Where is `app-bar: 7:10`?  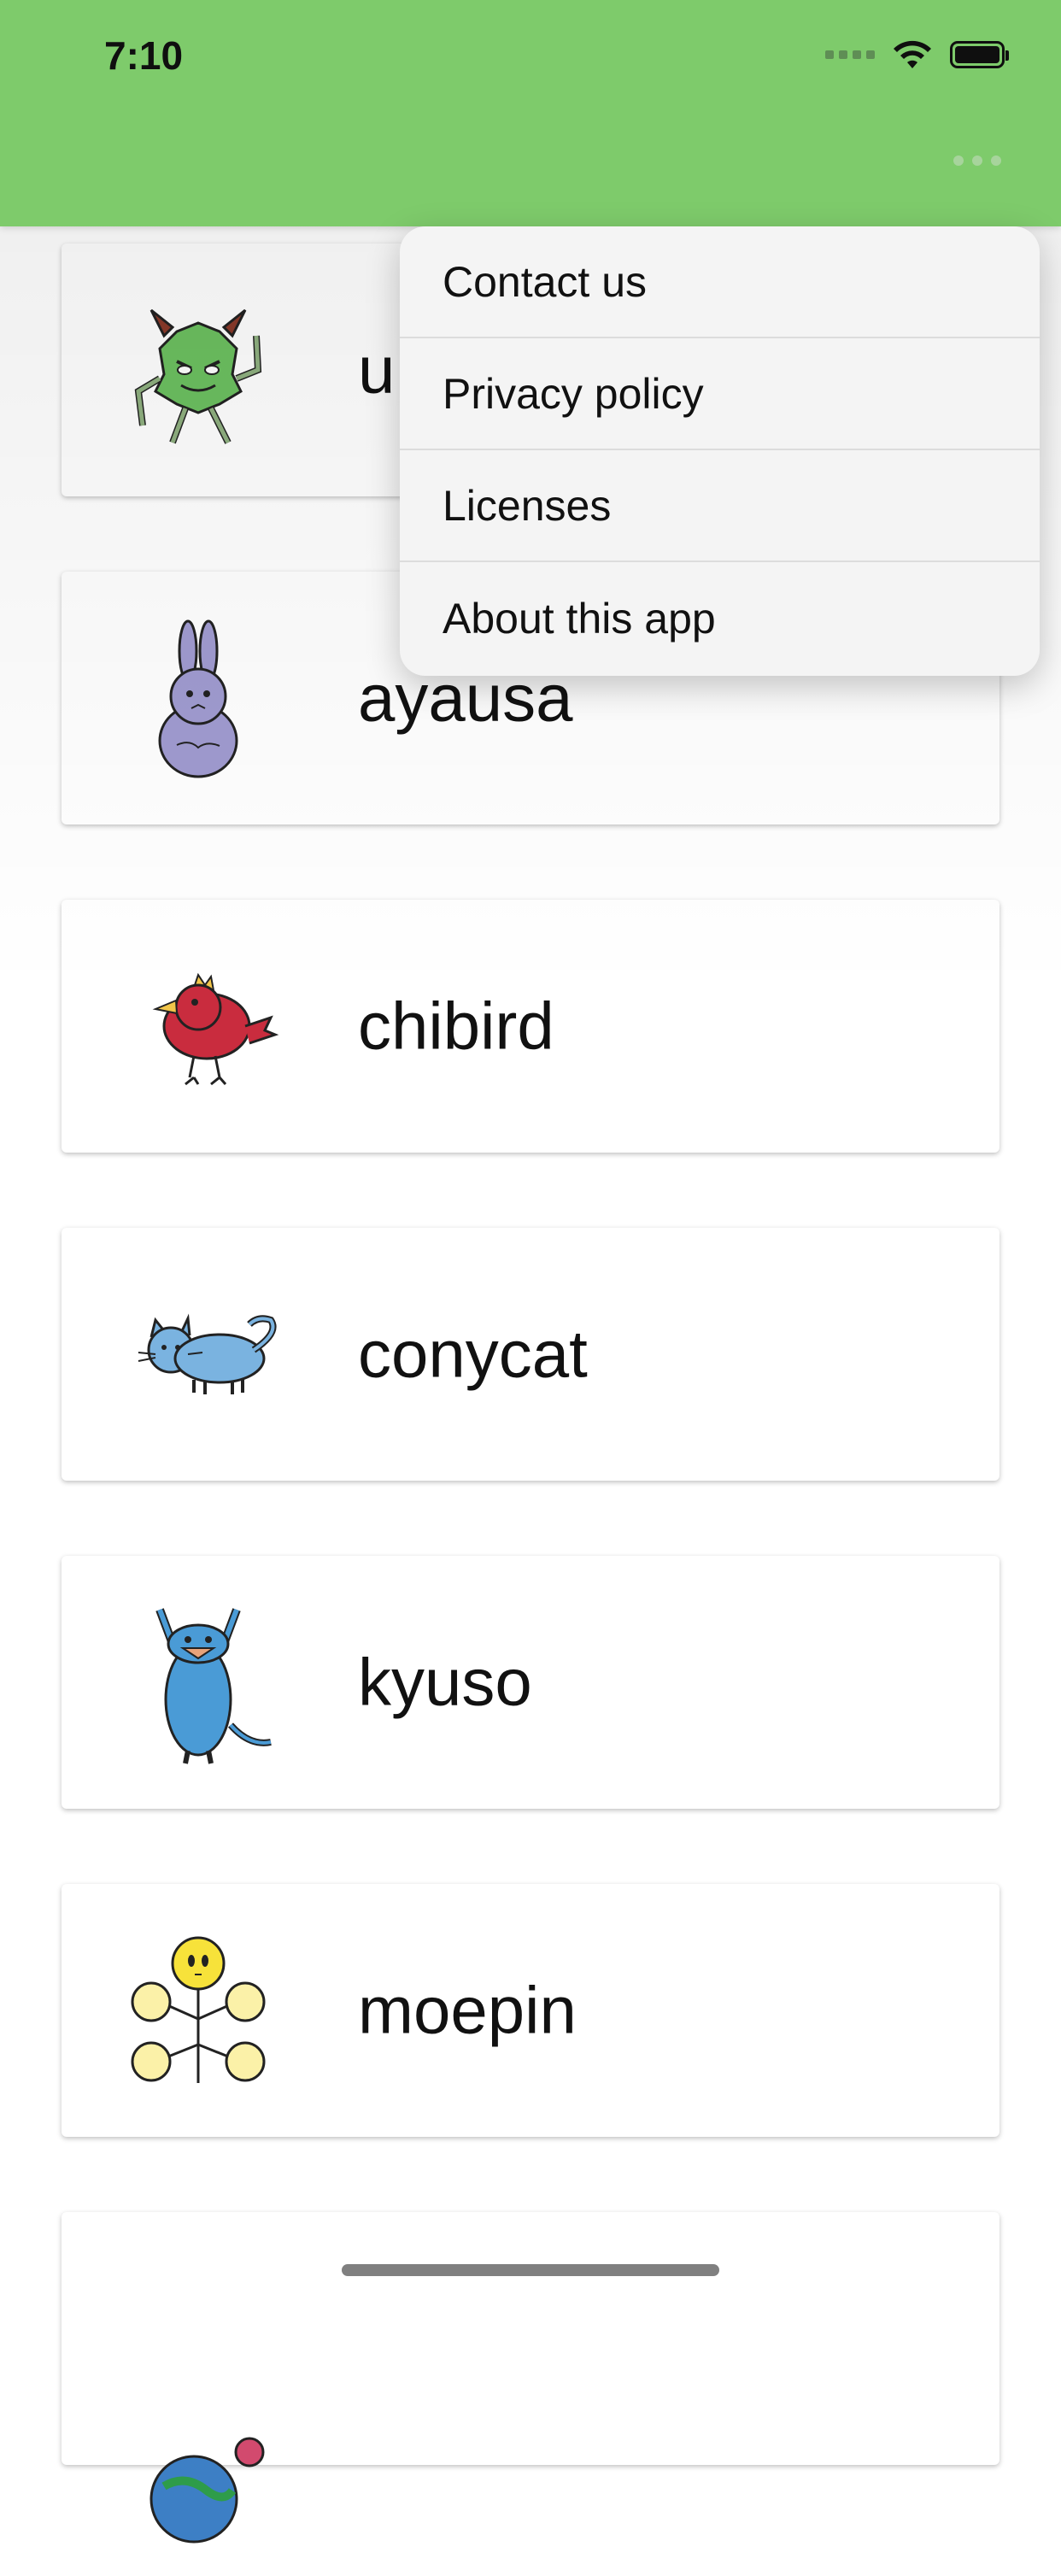
app-bar: 7:10 is located at coordinates (530, 113).